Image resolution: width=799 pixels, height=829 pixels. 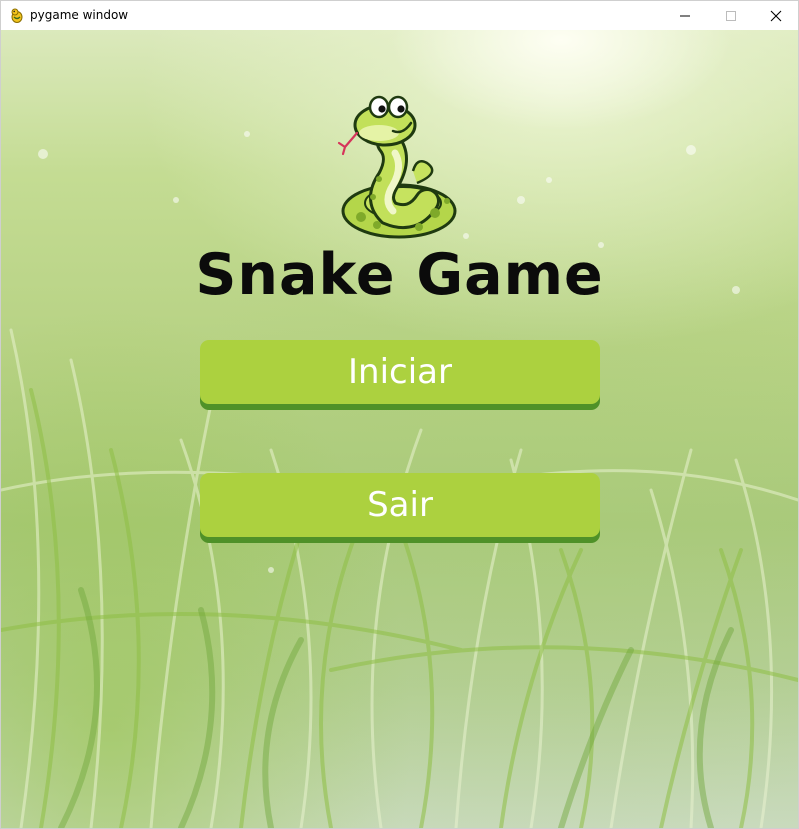 What do you see at coordinates (400, 505) in the screenshot?
I see `quit-button: Sair` at bounding box center [400, 505].